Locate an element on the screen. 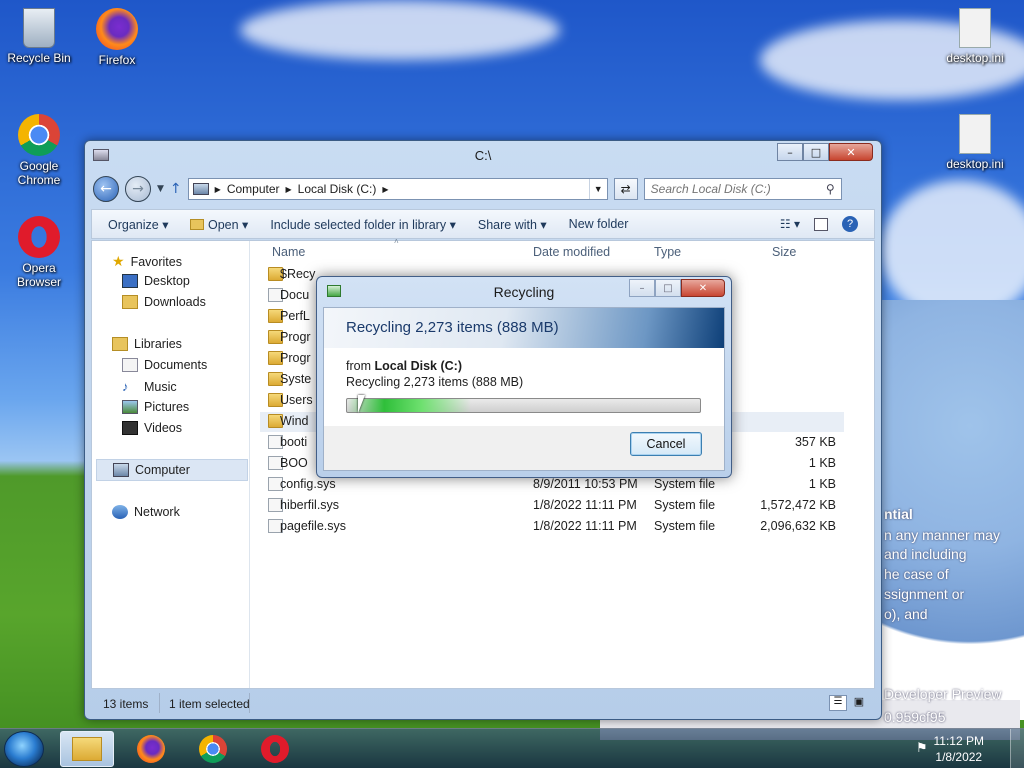 The height and width of the screenshot is (768, 1024). close-button: ✕ is located at coordinates (851, 152).